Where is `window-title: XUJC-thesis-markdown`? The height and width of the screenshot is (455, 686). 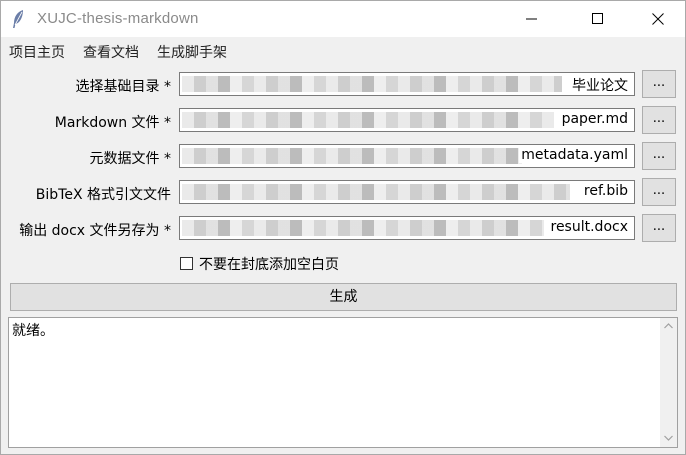
window-title: XUJC-thesis-markdown is located at coordinates (118, 18).